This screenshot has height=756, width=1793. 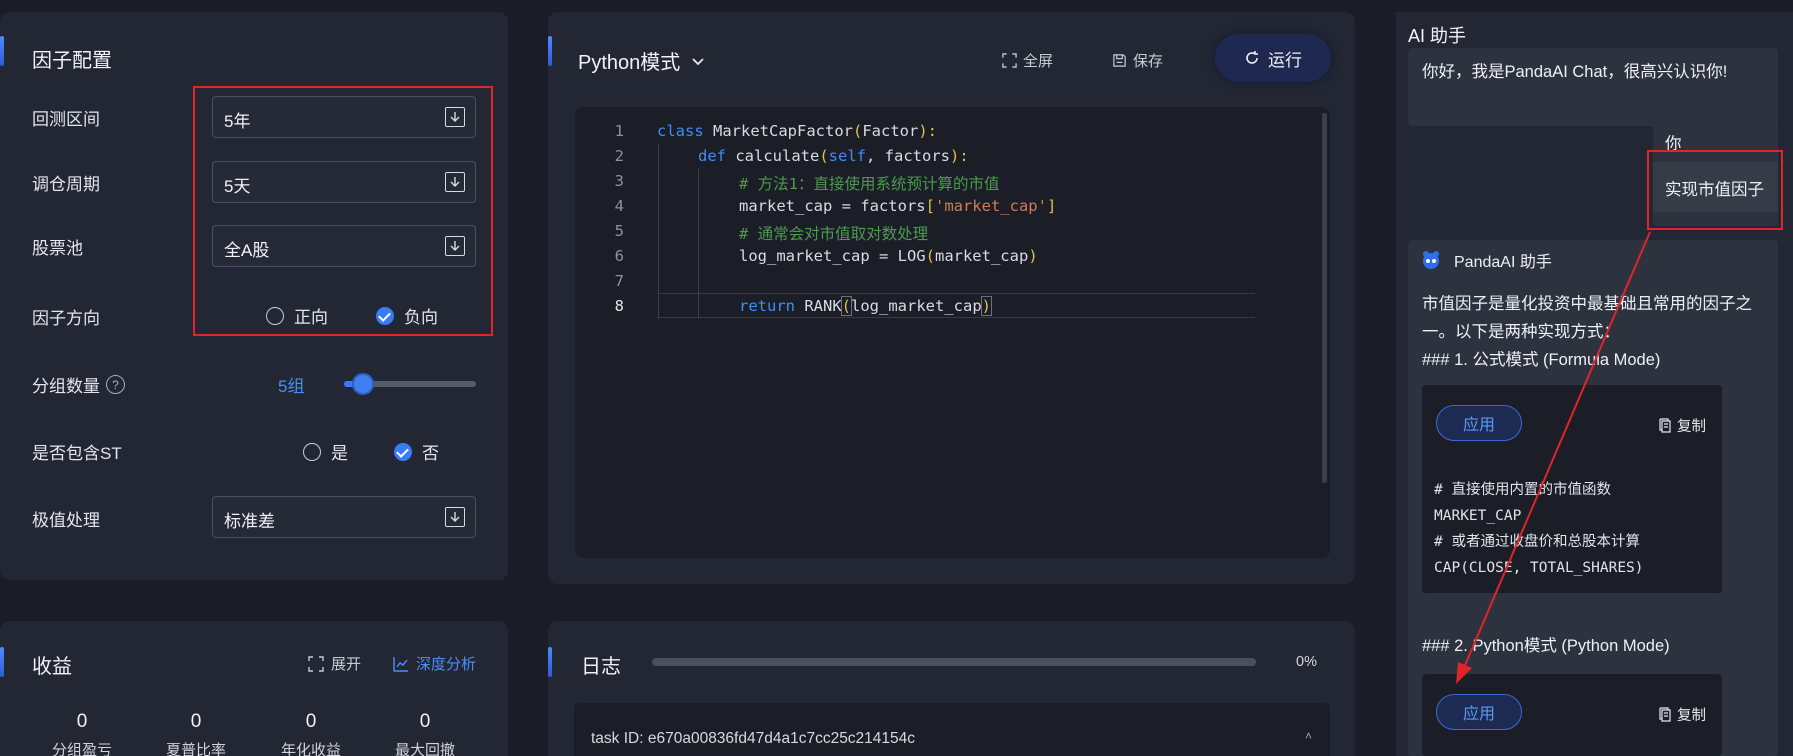 I want to click on code-token: market_cap = factors, so click(x=832, y=206).